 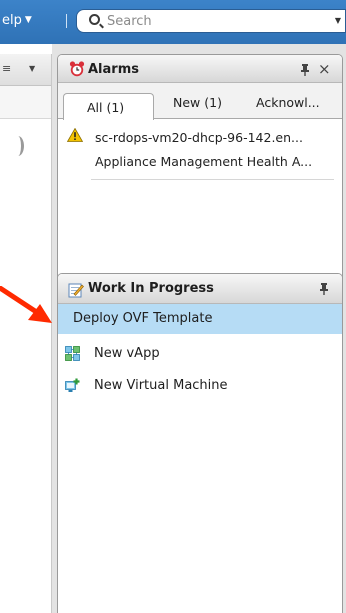 I want to click on warning-icon, so click(x=75, y=135).